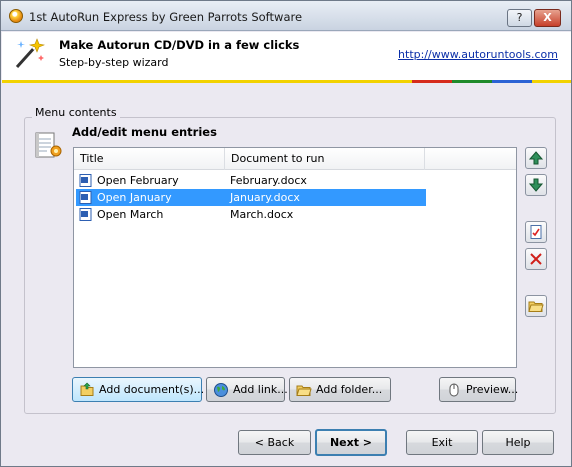  What do you see at coordinates (16, 16) in the screenshot?
I see `app-icon` at bounding box center [16, 16].